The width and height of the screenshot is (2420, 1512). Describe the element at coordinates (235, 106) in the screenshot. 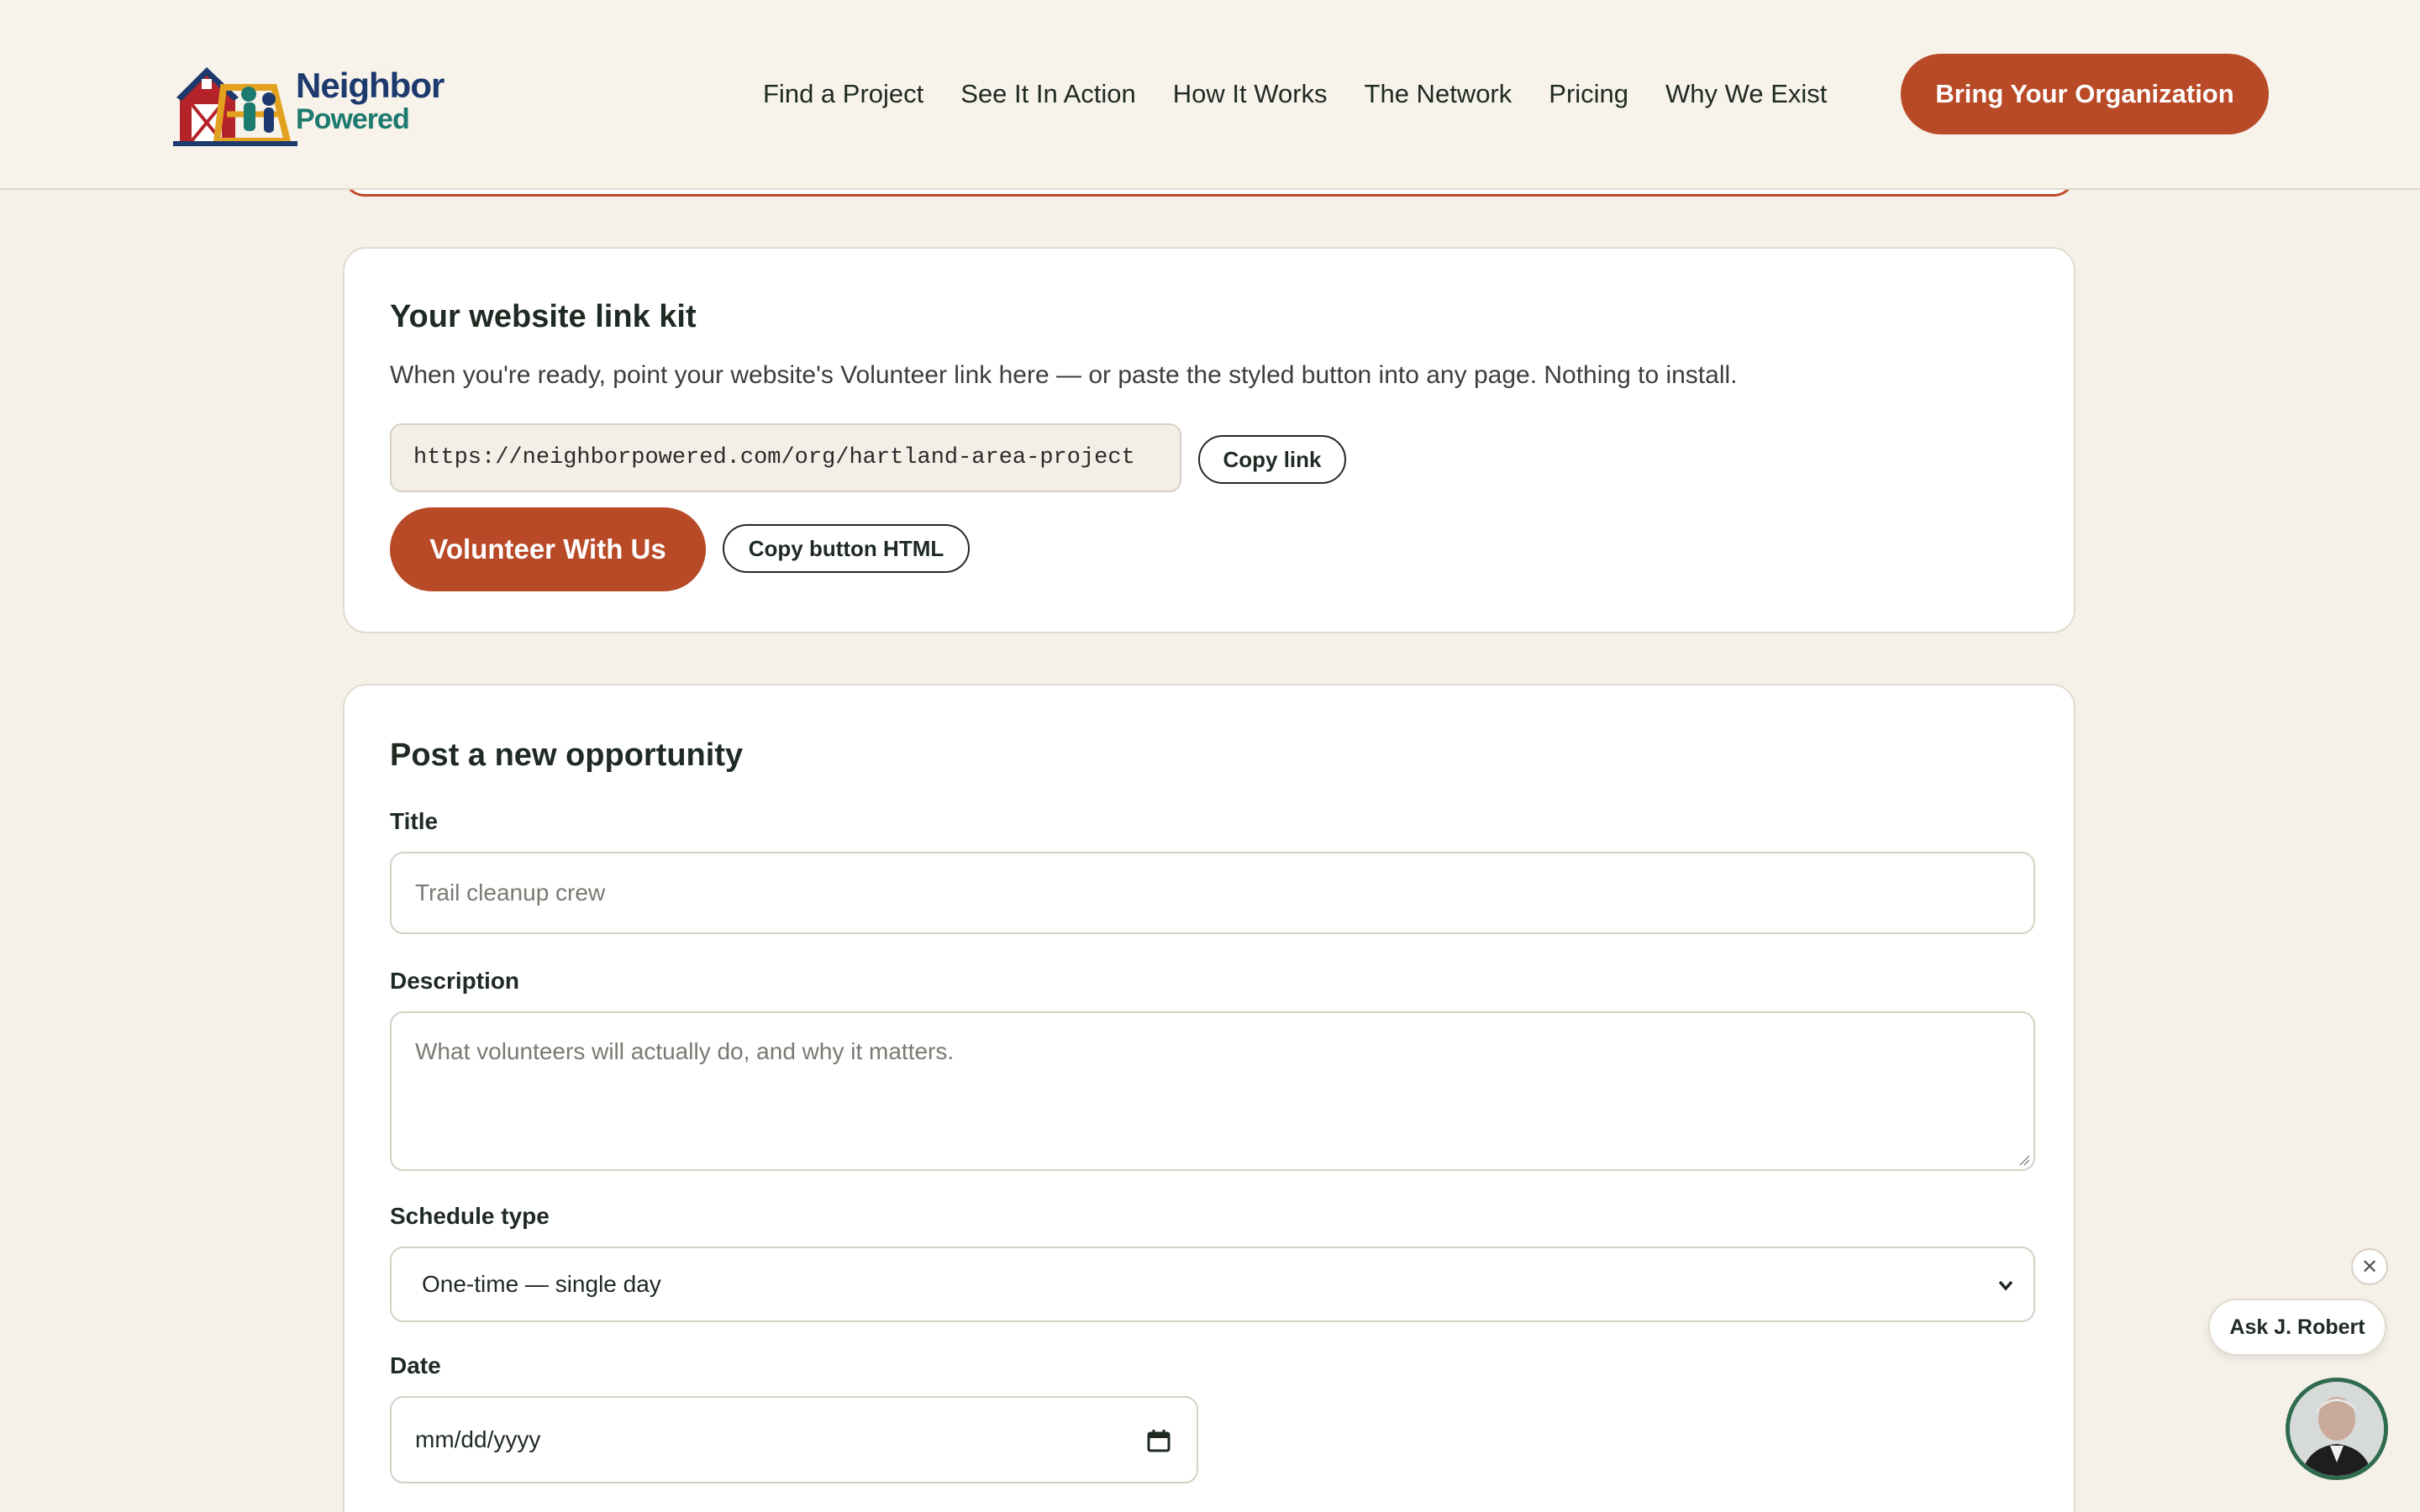

I see `barn-logo-icon` at that location.